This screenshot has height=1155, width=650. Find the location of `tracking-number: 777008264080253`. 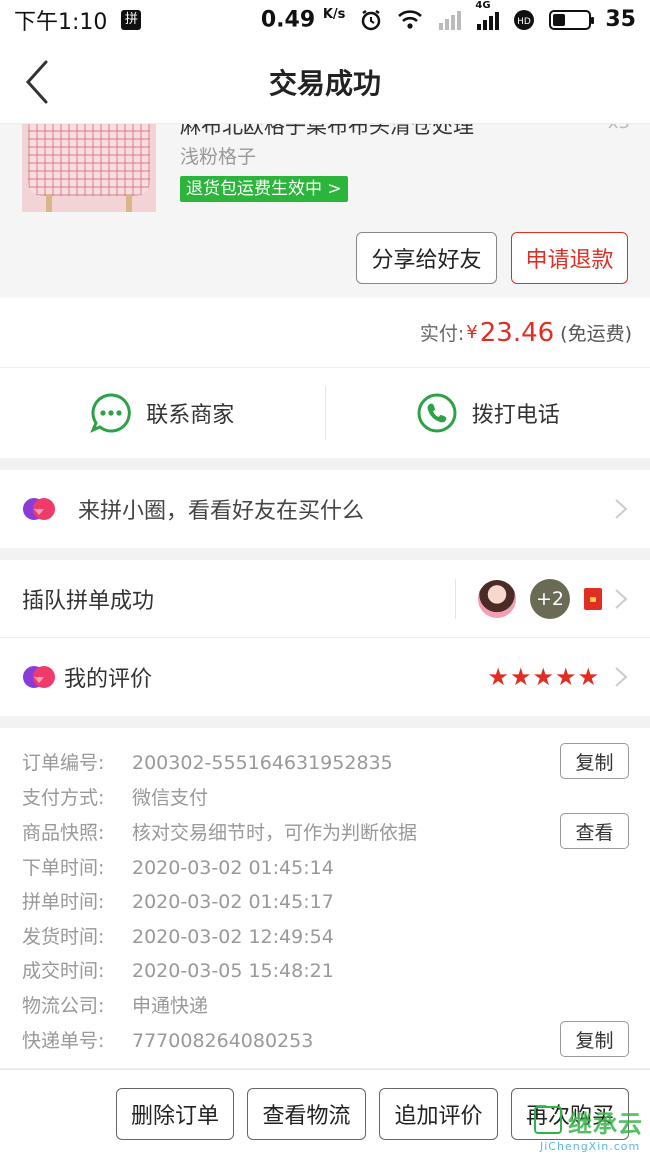

tracking-number: 777008264080253 is located at coordinates (223, 1041).